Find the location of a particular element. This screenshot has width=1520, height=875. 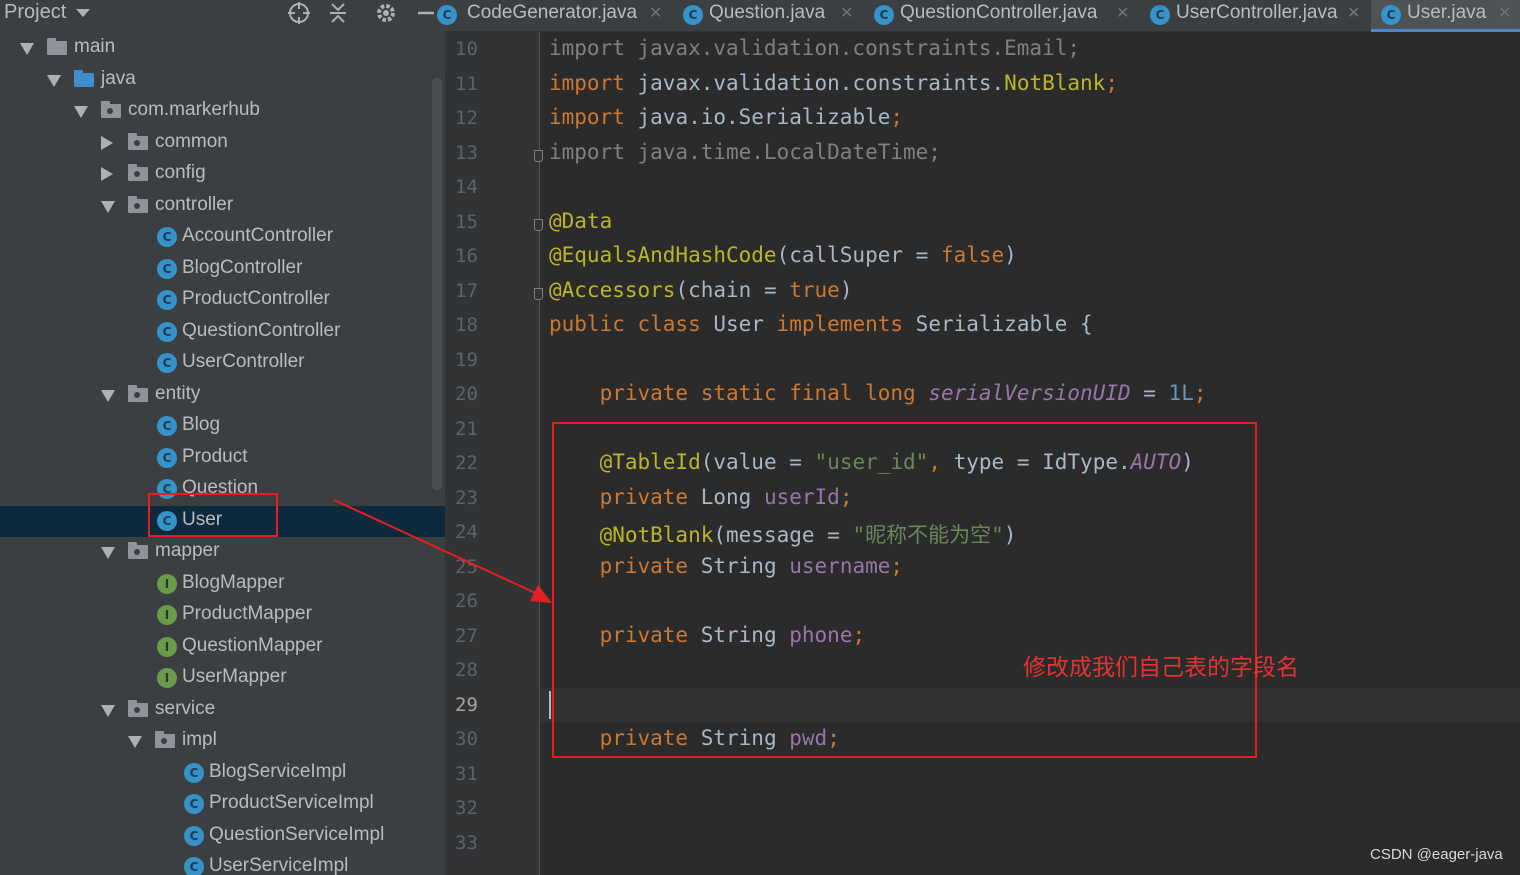

annotation-text: 修改成我们自己表的字段名 is located at coordinates (1161, 668).